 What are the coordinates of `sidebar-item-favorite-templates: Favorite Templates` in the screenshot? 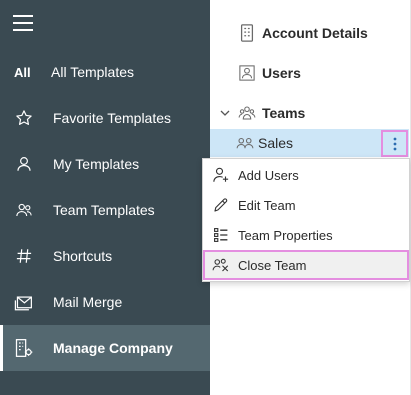 It's located at (105, 118).